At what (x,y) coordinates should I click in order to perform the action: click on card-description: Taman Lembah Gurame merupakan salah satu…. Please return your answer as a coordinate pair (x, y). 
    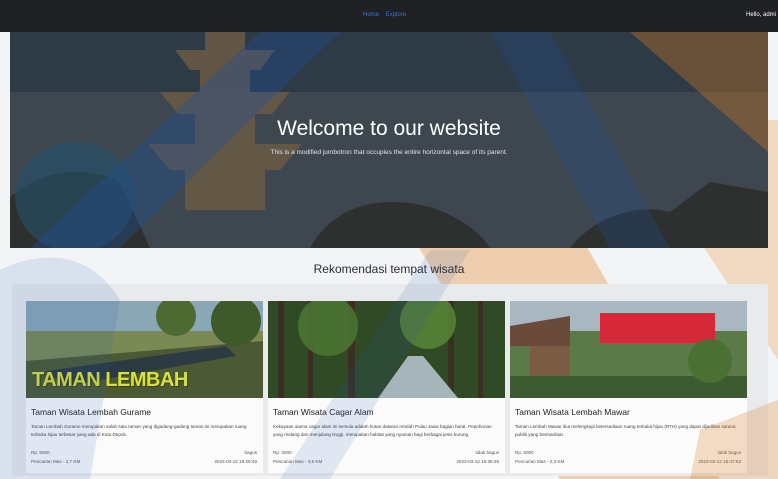
    Looking at the image, I should click on (139, 430).